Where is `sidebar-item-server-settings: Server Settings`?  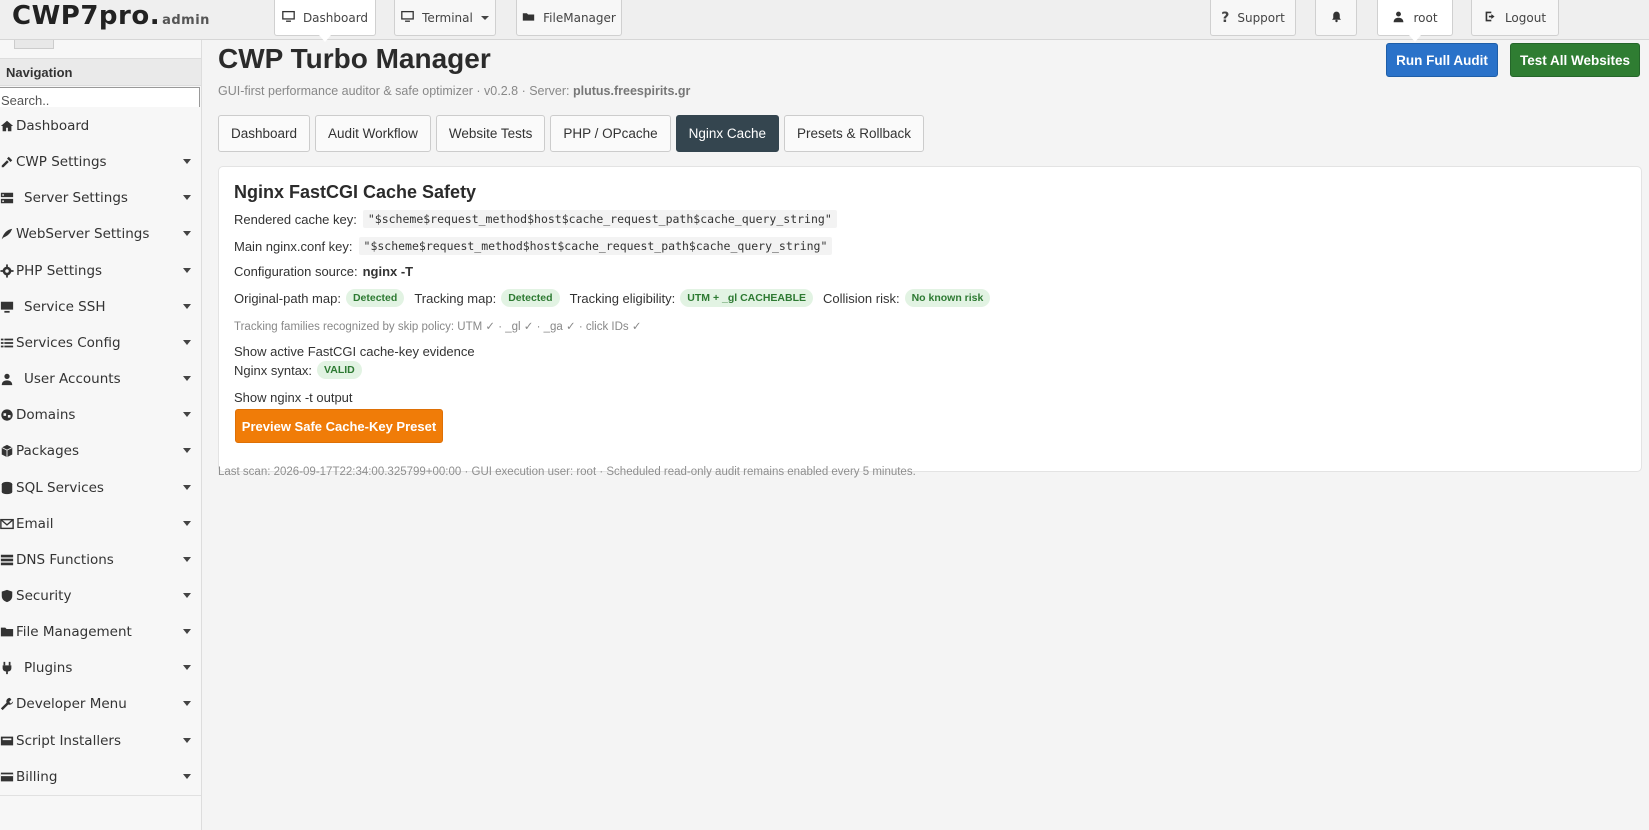
sidebar-item-server-settings: Server Settings is located at coordinates (100, 198).